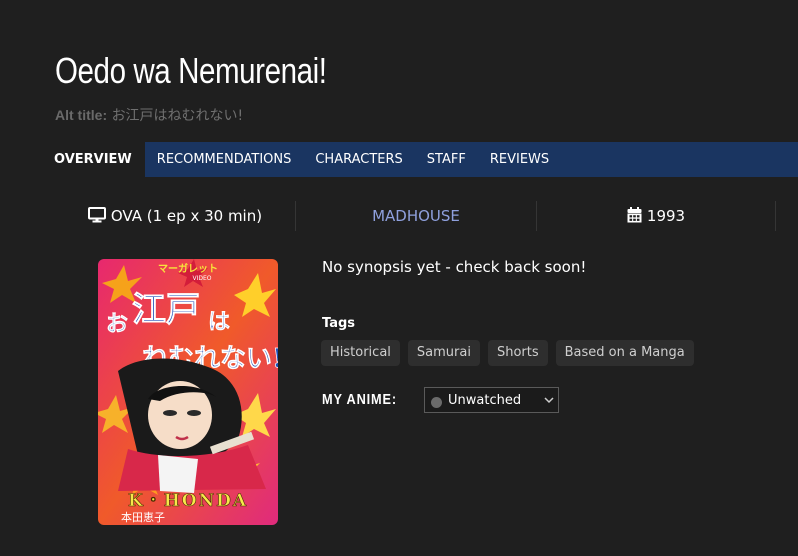  I want to click on monitor-icon, so click(96, 215).